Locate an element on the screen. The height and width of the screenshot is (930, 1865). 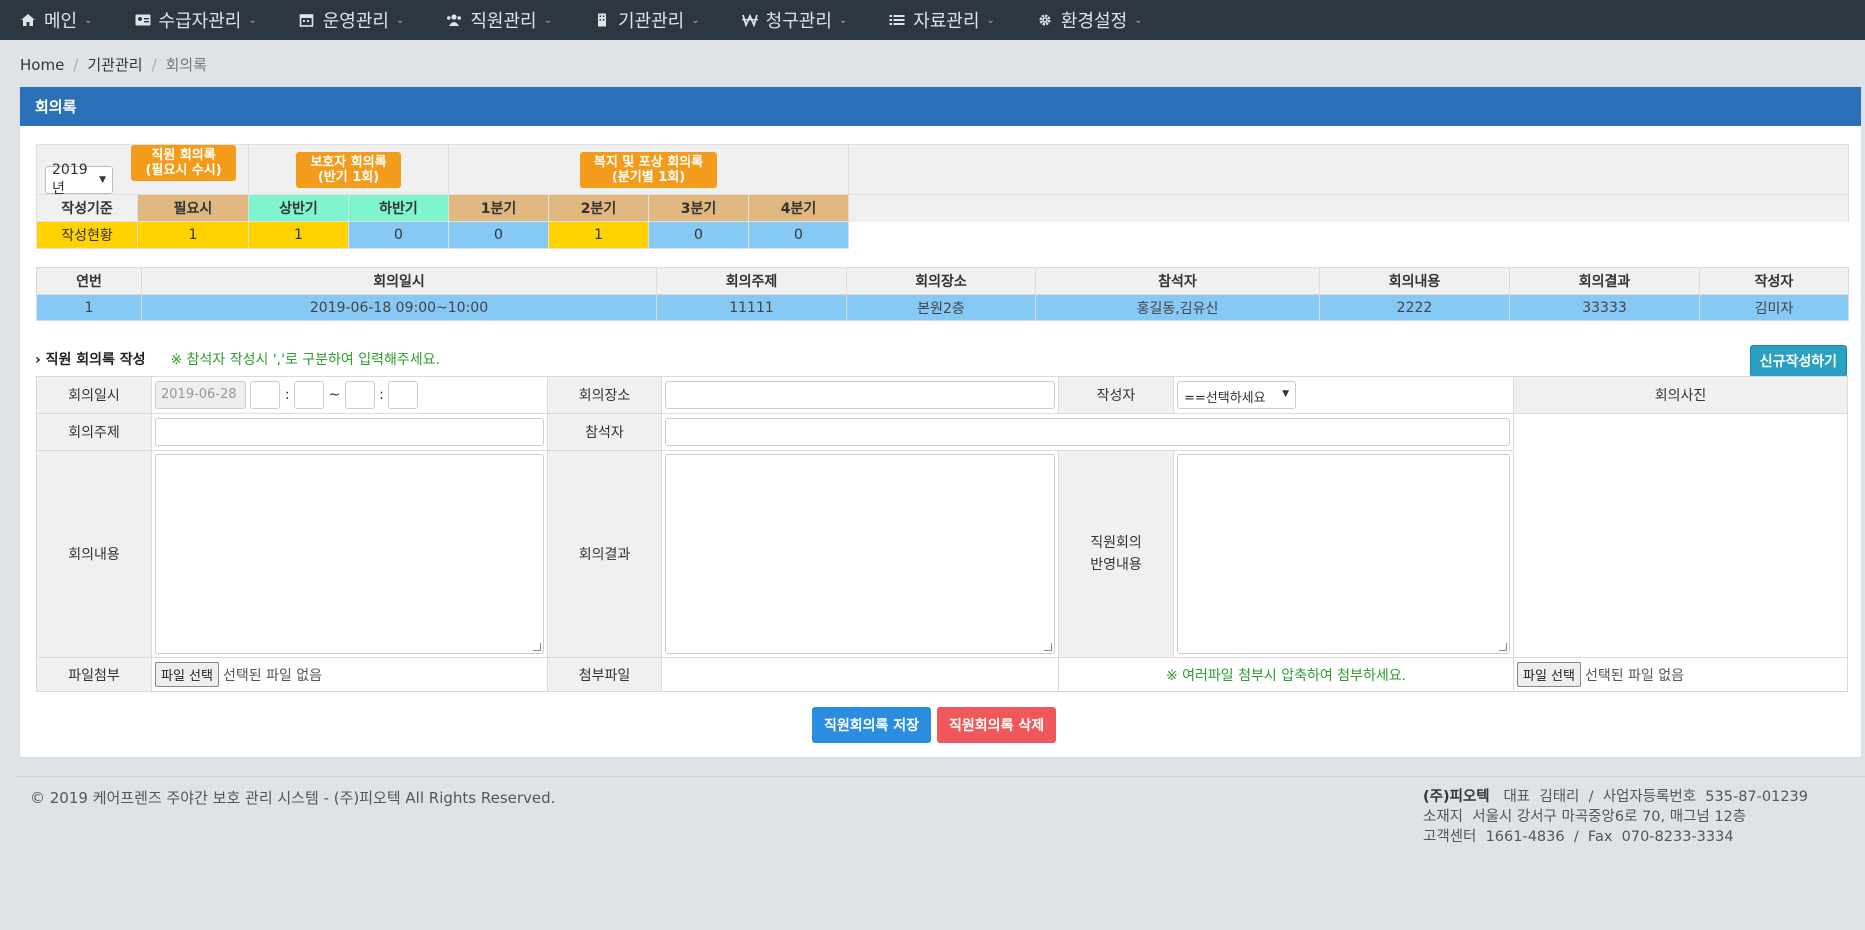
nav-operations-label: 운영관리 is located at coordinates (355, 21).